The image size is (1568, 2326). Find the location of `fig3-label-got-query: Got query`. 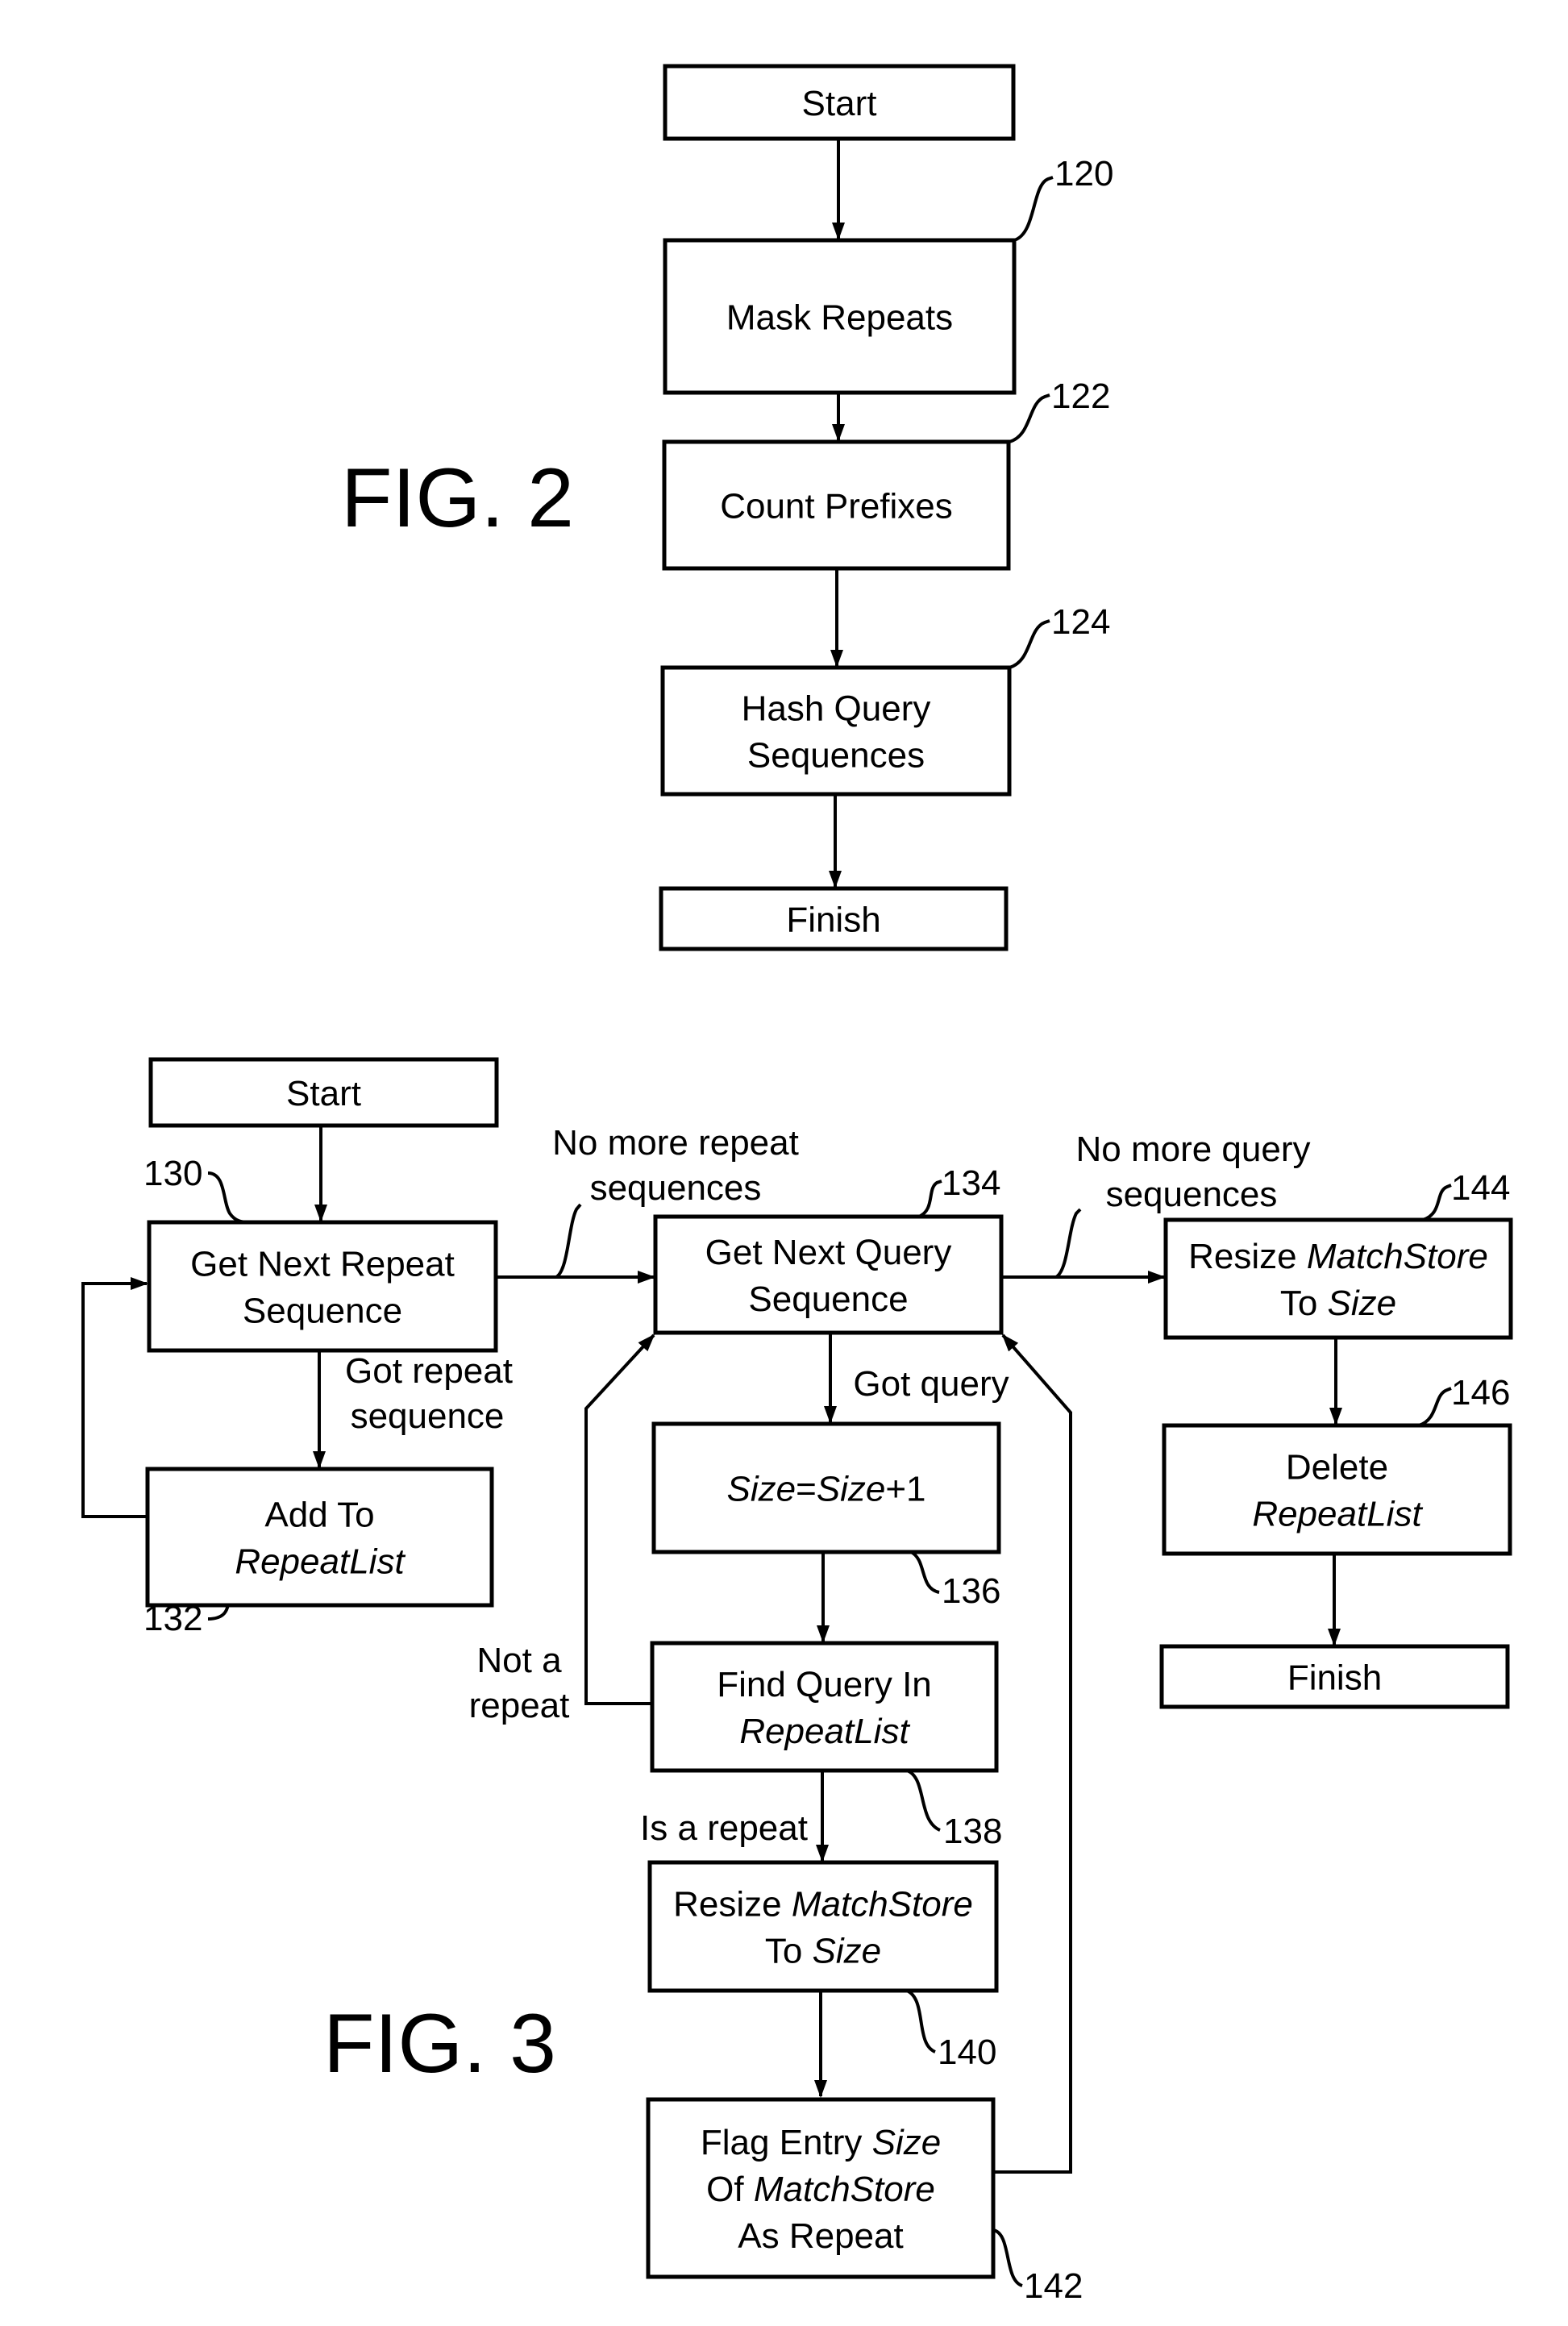

fig3-label-got-query: Got query is located at coordinates (931, 1384).